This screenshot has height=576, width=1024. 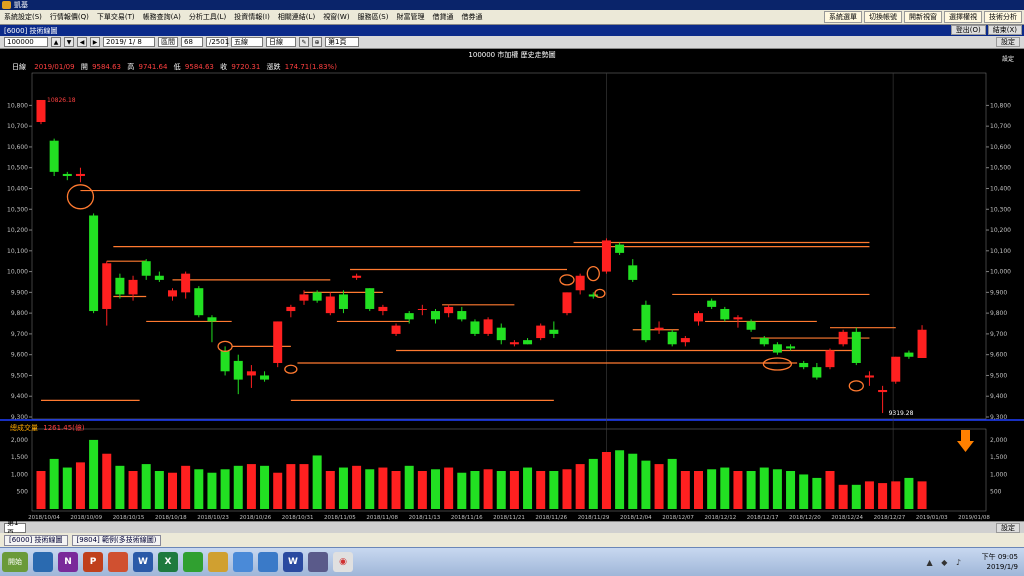 I want to click on menu-item-quotes: 行情報價(Q), so click(x=69, y=17).